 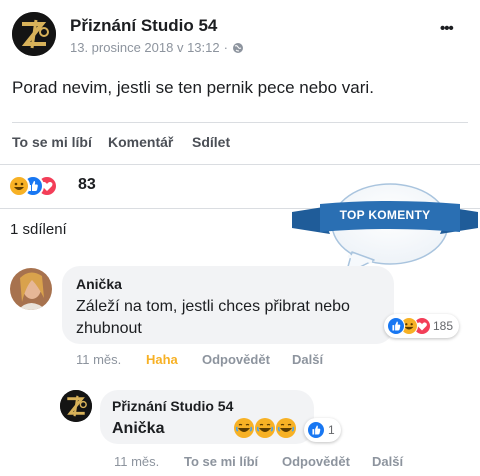 I want to click on page-avatar, so click(x=34, y=34).